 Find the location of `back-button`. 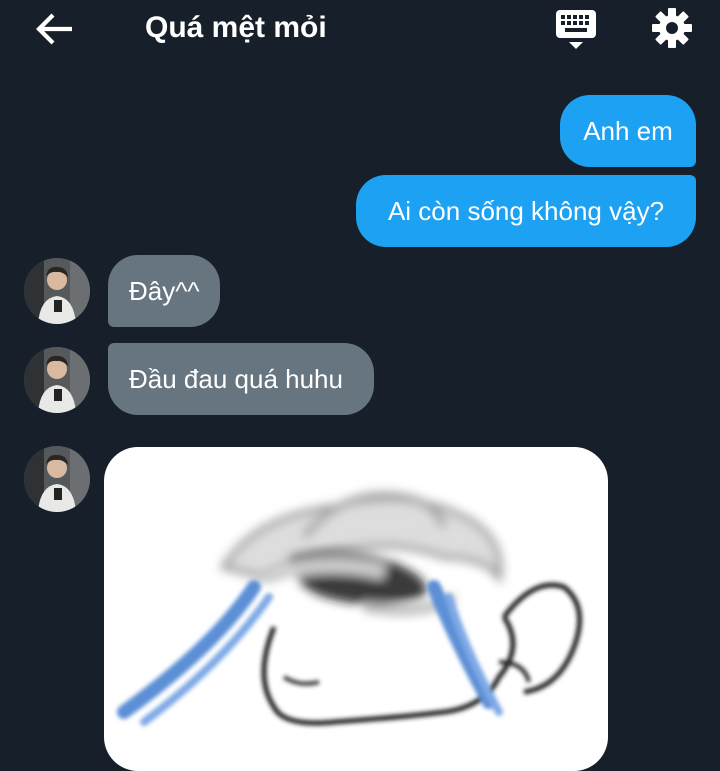

back-button is located at coordinates (55, 29).